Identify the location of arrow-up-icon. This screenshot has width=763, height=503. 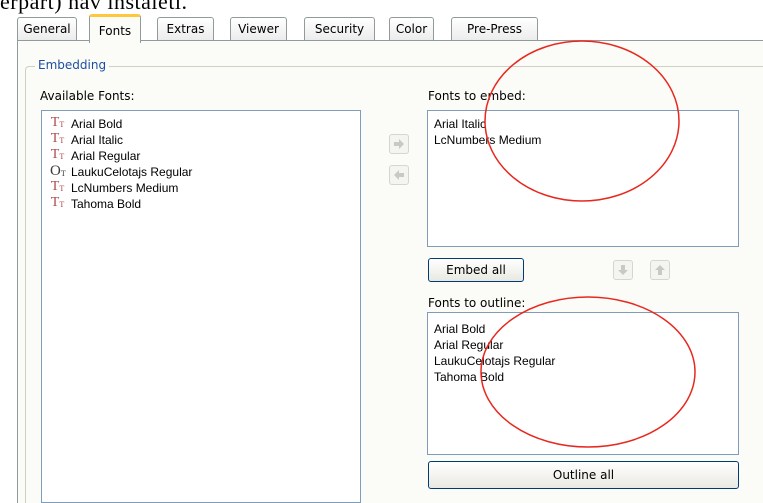
(660, 270).